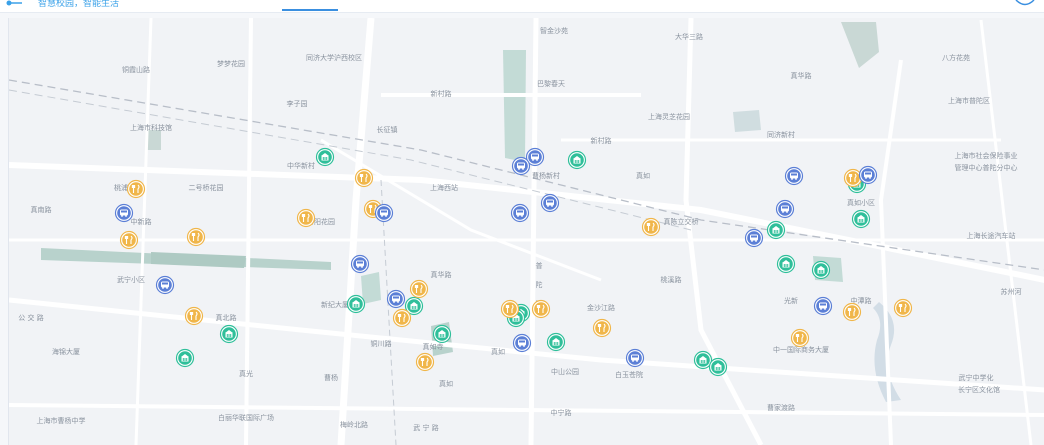  Describe the element at coordinates (79, 4) in the screenshot. I see `brand-title: 智慧校园，智能生活` at that location.